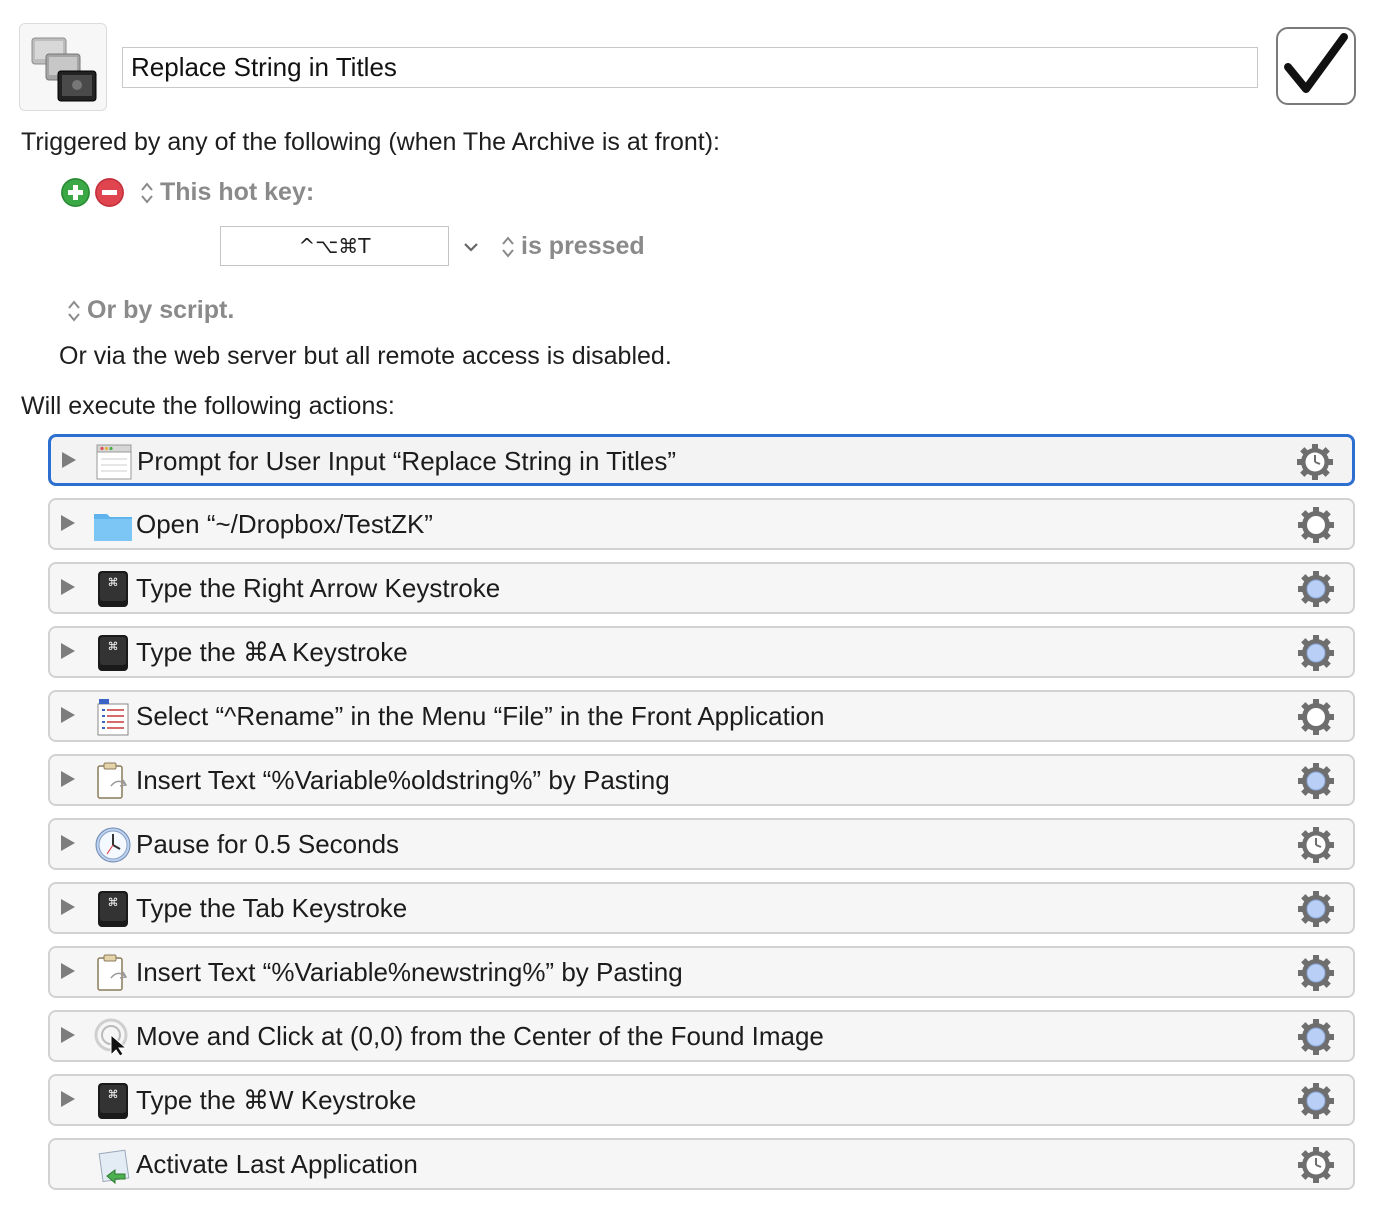 The width and height of the screenshot is (1384, 1206). Describe the element at coordinates (701, 524) in the screenshot. I see `action-row: Open “~/Dropbox/TestZK”` at that location.